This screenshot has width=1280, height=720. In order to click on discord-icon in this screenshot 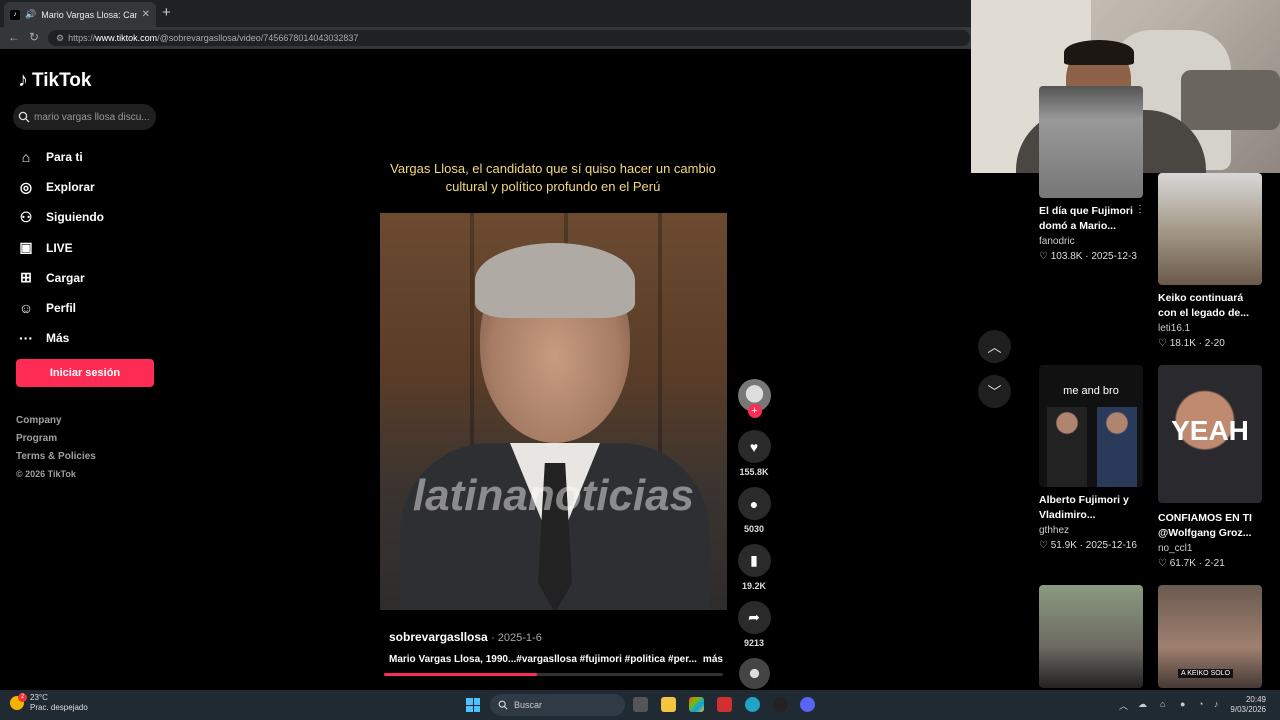, I will do `click(807, 704)`.